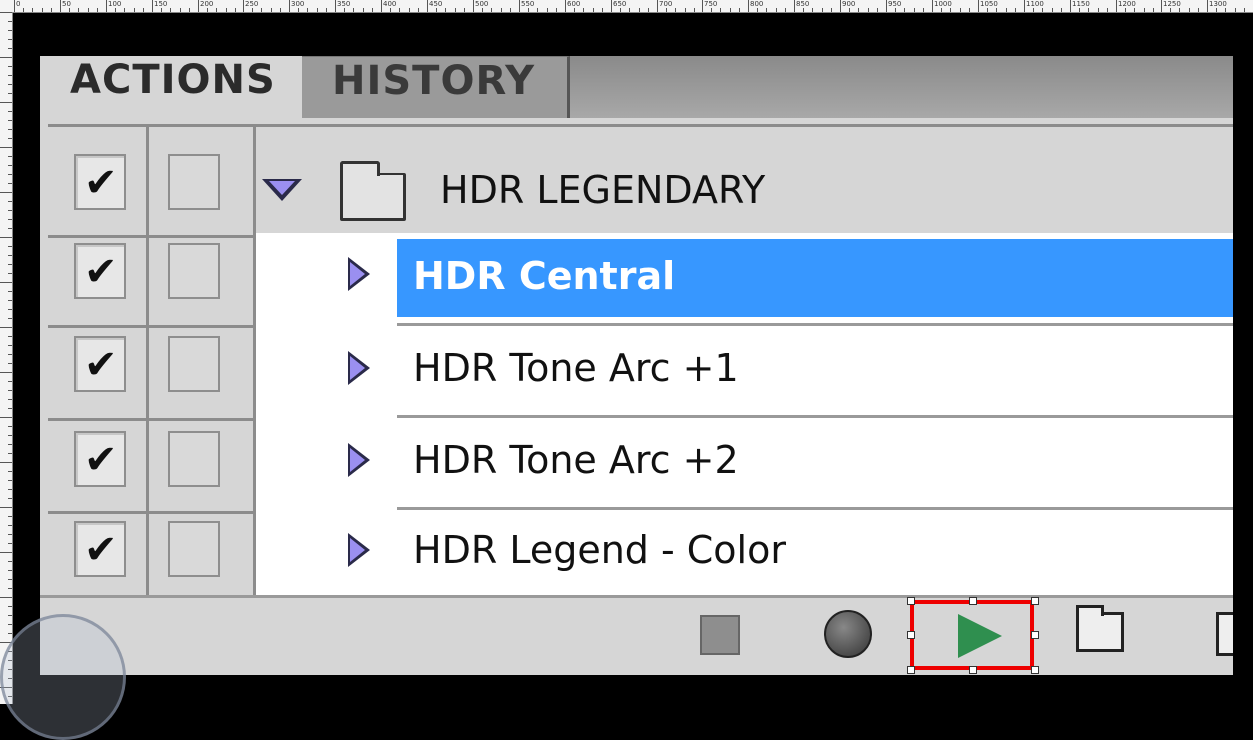  I want to click on play-button, so click(972, 635).